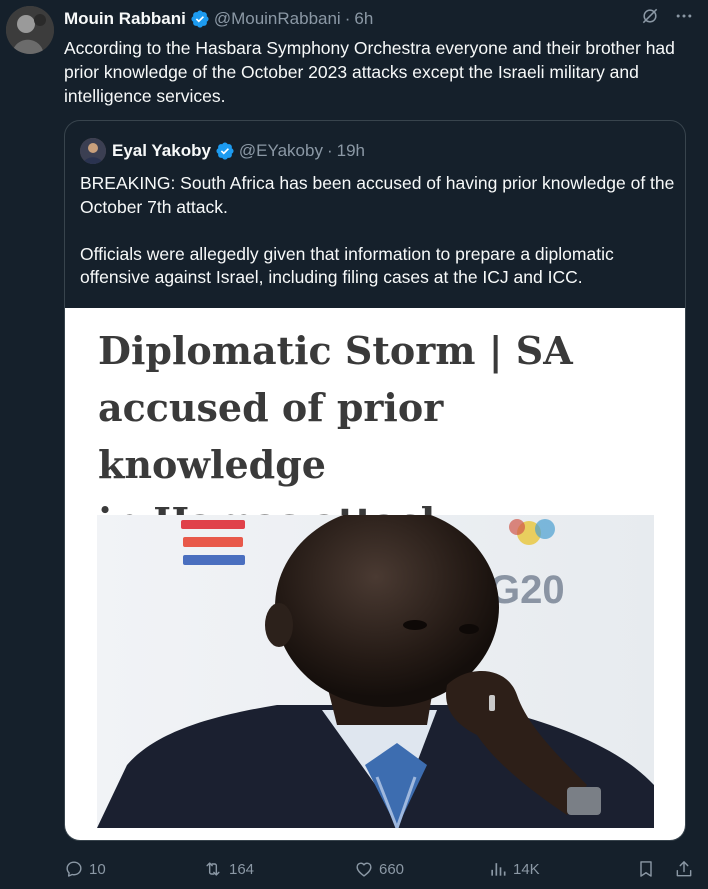 The image size is (708, 889). What do you see at coordinates (527, 590) in the screenshot?
I see `photo-sign-text: G20` at bounding box center [527, 590].